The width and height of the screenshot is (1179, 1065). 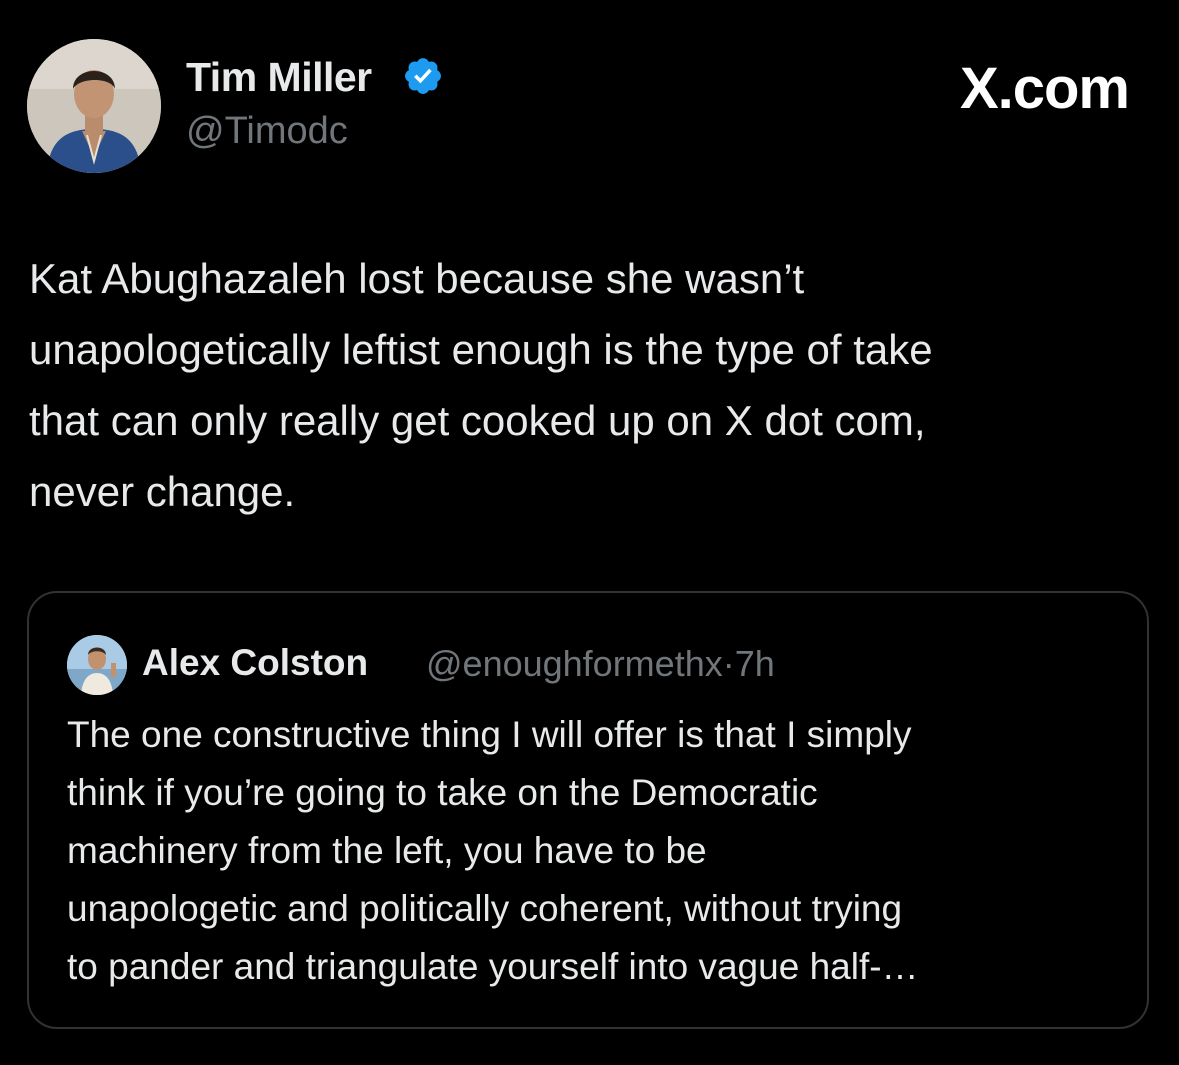 What do you see at coordinates (279, 77) in the screenshot?
I see `author-name: Tim Miller` at bounding box center [279, 77].